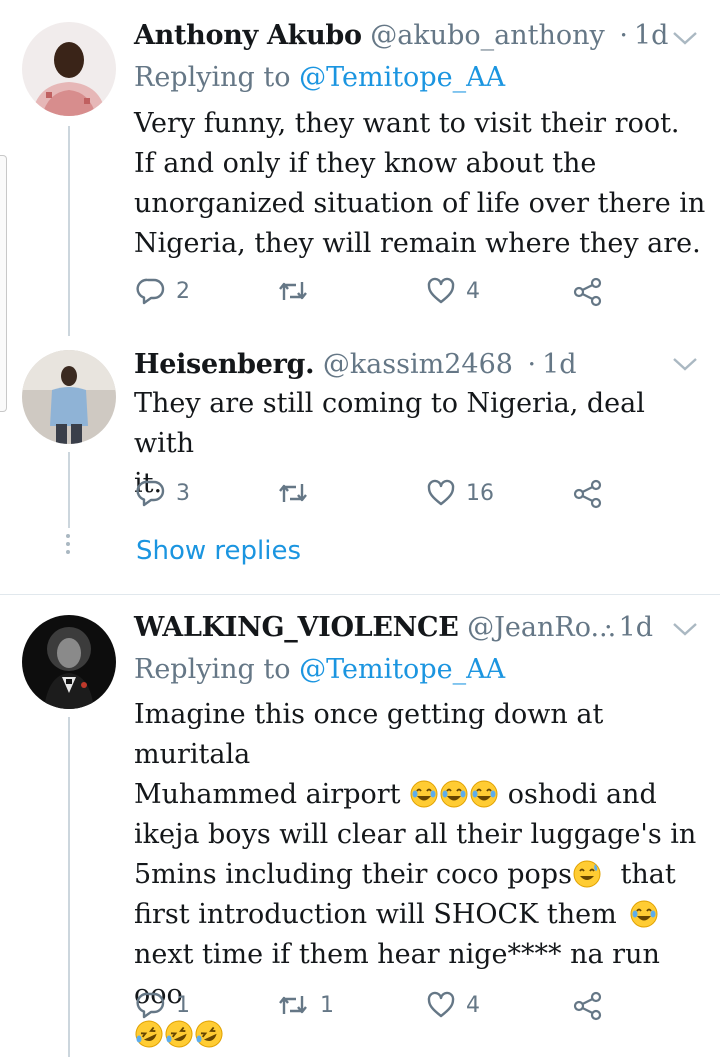  I want to click on reply-button: 3, so click(163, 493).